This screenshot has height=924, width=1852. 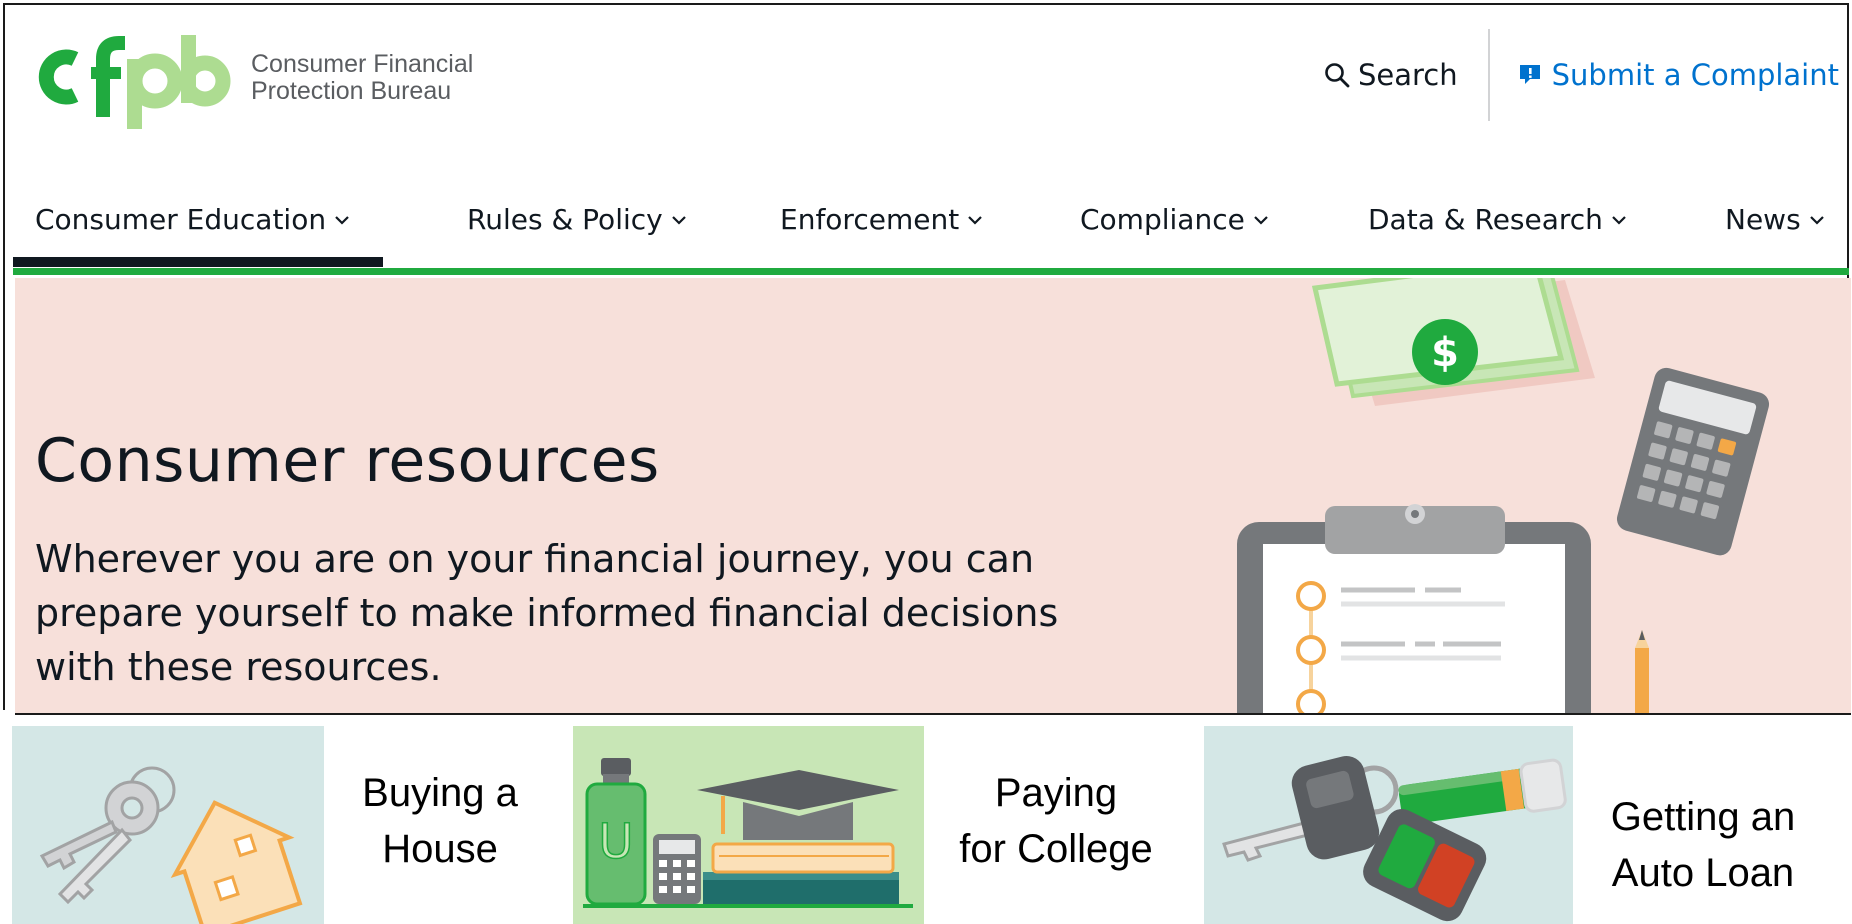 I want to click on money-icon: $, so click(x=1453, y=342).